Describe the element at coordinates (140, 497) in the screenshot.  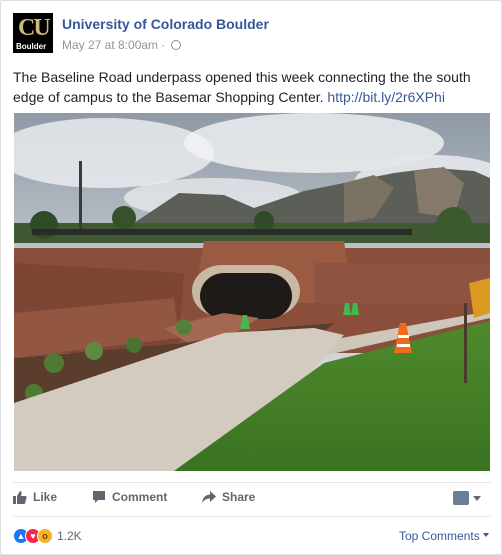
I see `comment-label: Comment` at that location.